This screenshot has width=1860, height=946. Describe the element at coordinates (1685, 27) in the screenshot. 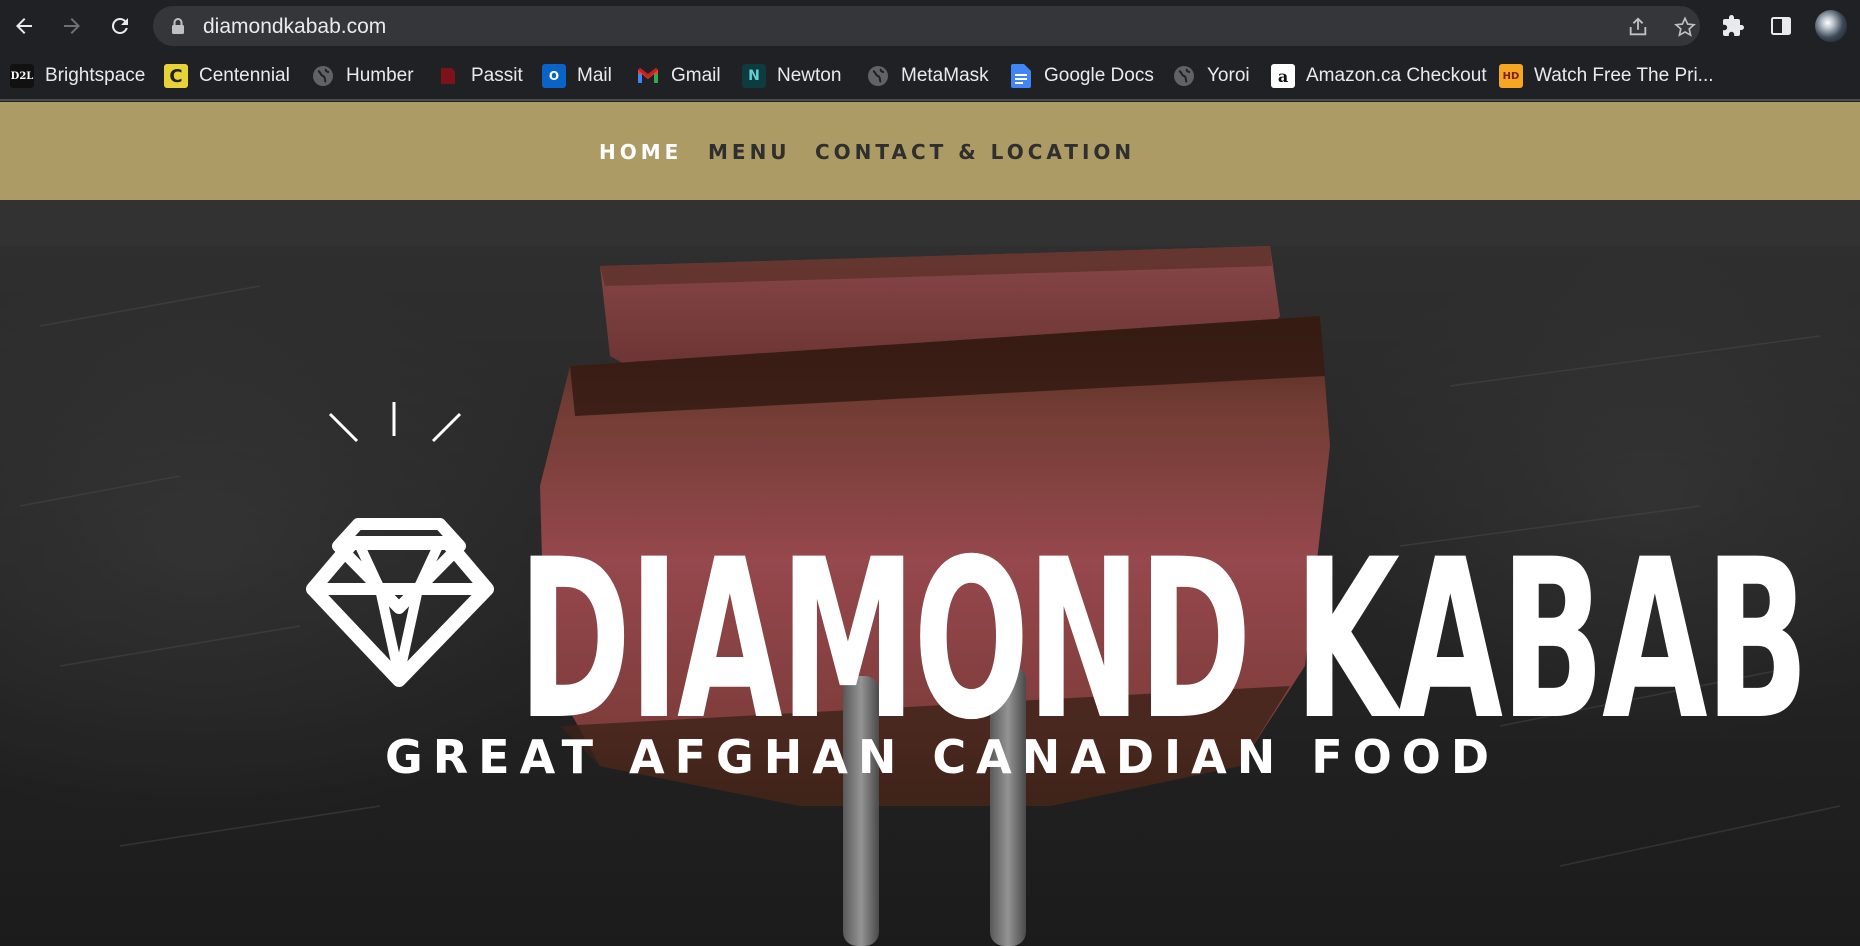

I see `bookmark-star-icon` at that location.